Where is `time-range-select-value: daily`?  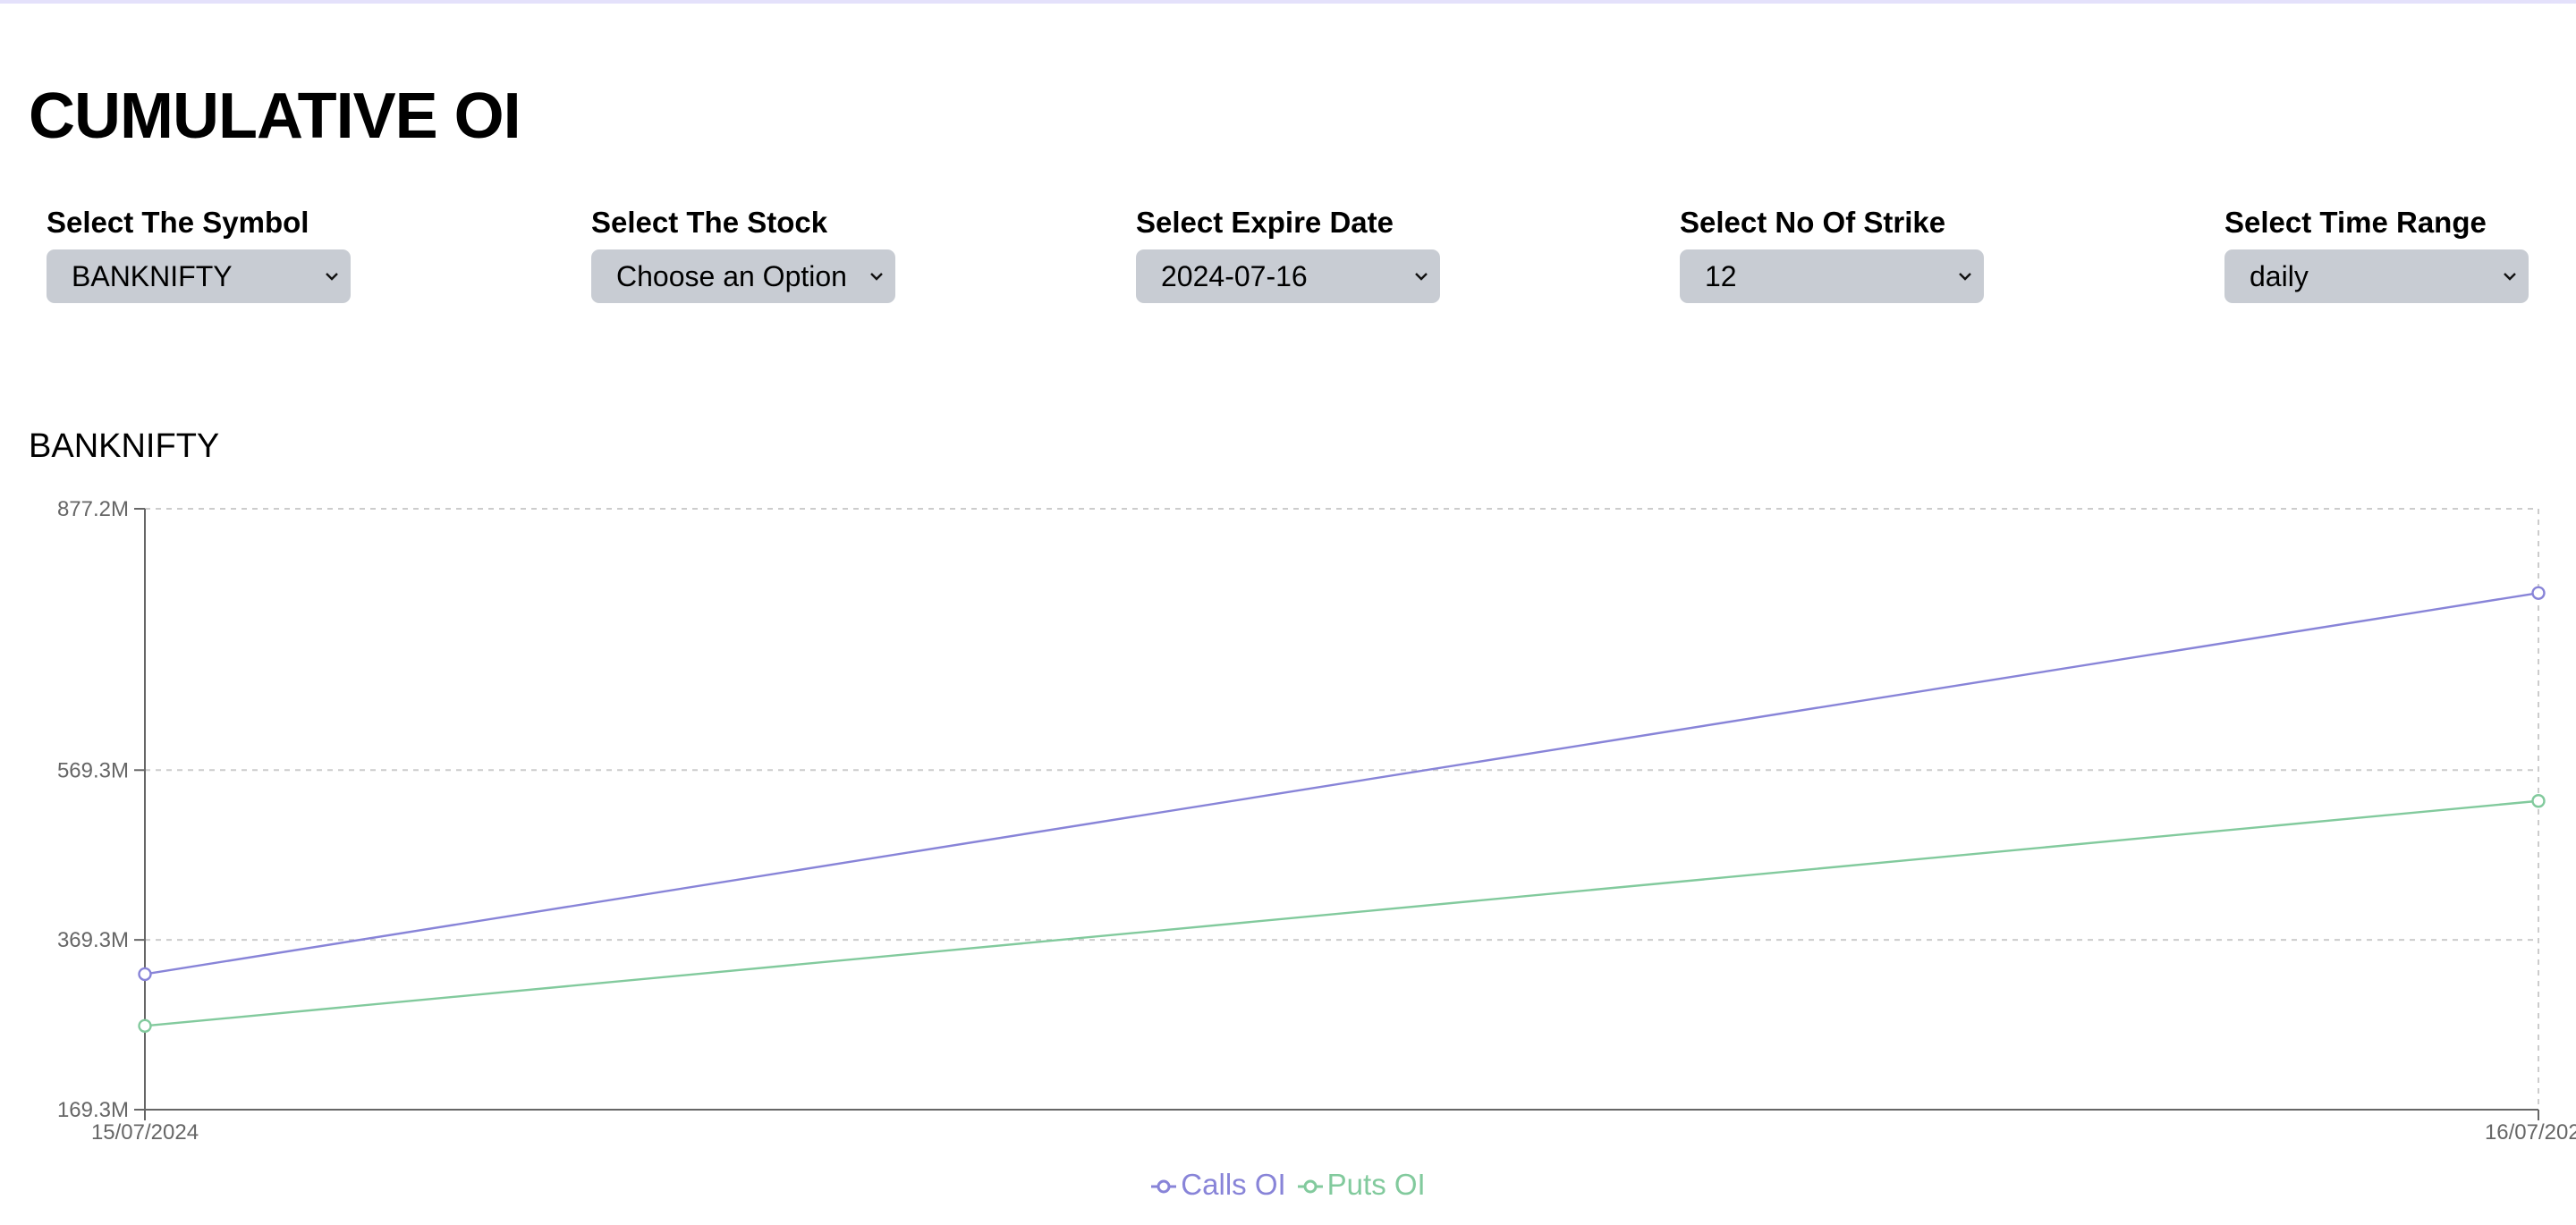
time-range-select-value: daily is located at coordinates (2279, 276).